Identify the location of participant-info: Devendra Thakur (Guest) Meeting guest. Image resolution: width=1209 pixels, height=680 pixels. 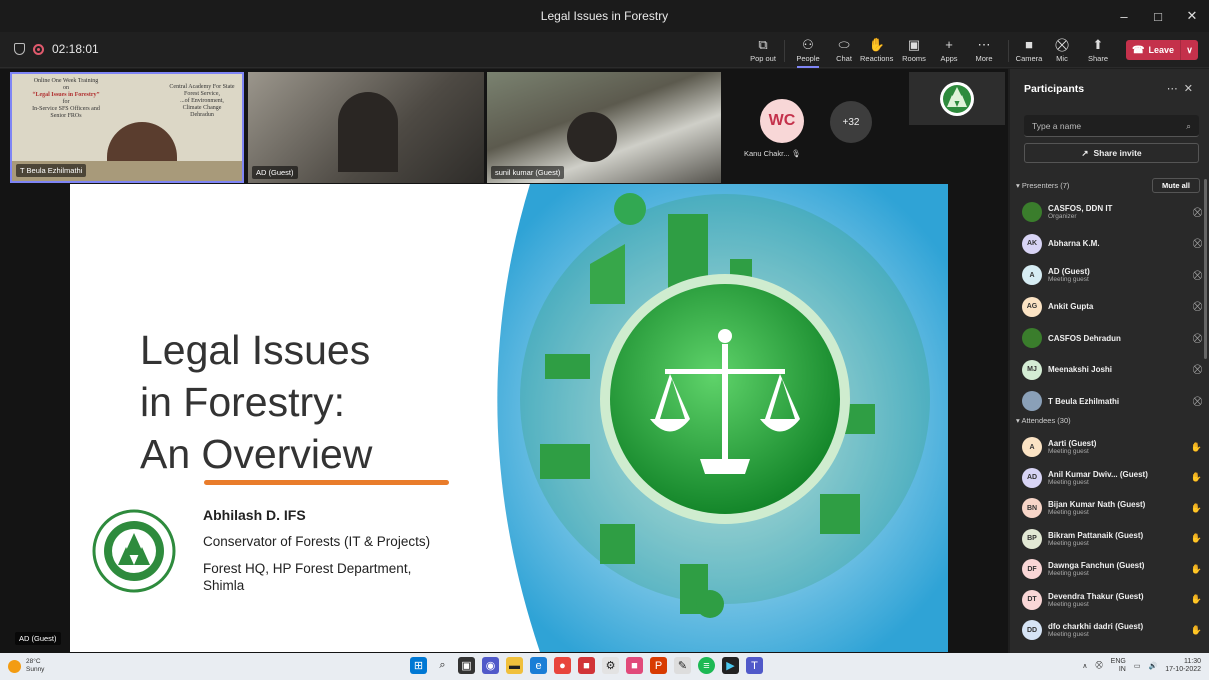
(1118, 600).